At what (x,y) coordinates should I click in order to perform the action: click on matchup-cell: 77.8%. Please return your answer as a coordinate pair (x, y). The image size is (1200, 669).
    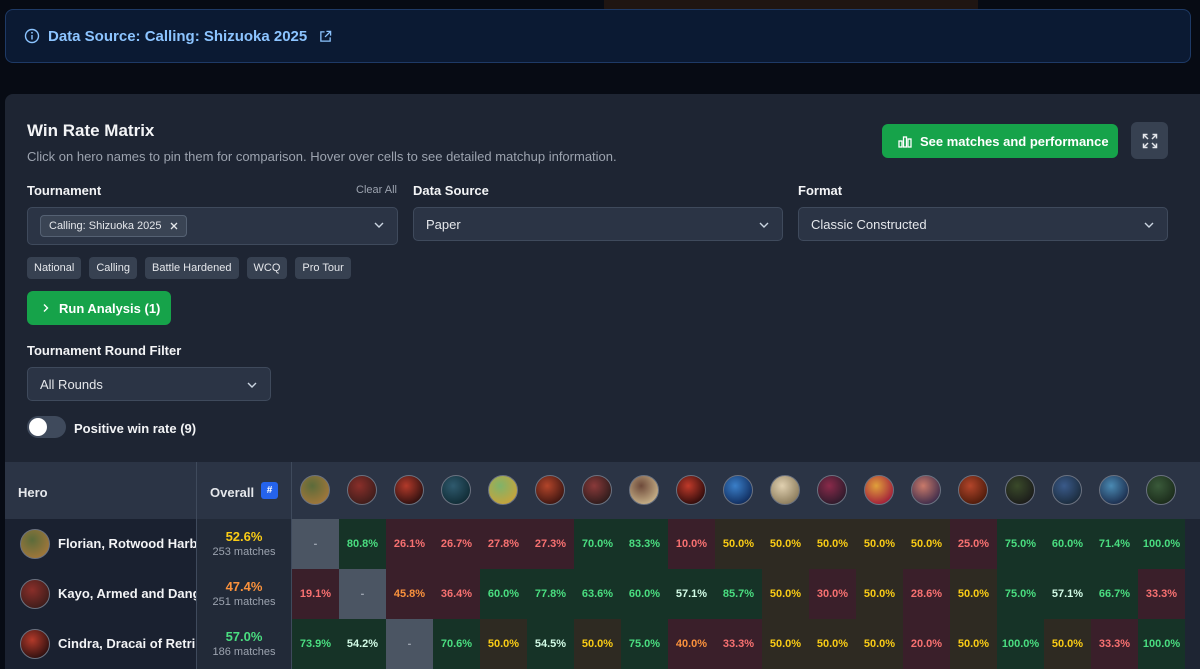
    Looking at the image, I should click on (550, 594).